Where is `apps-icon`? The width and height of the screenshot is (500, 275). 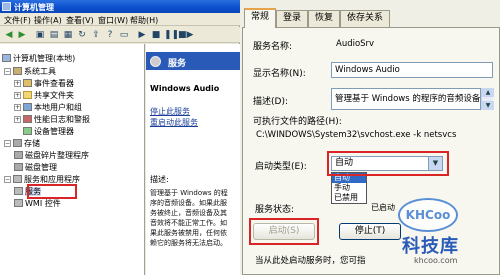
apps-icon is located at coordinates (17, 179).